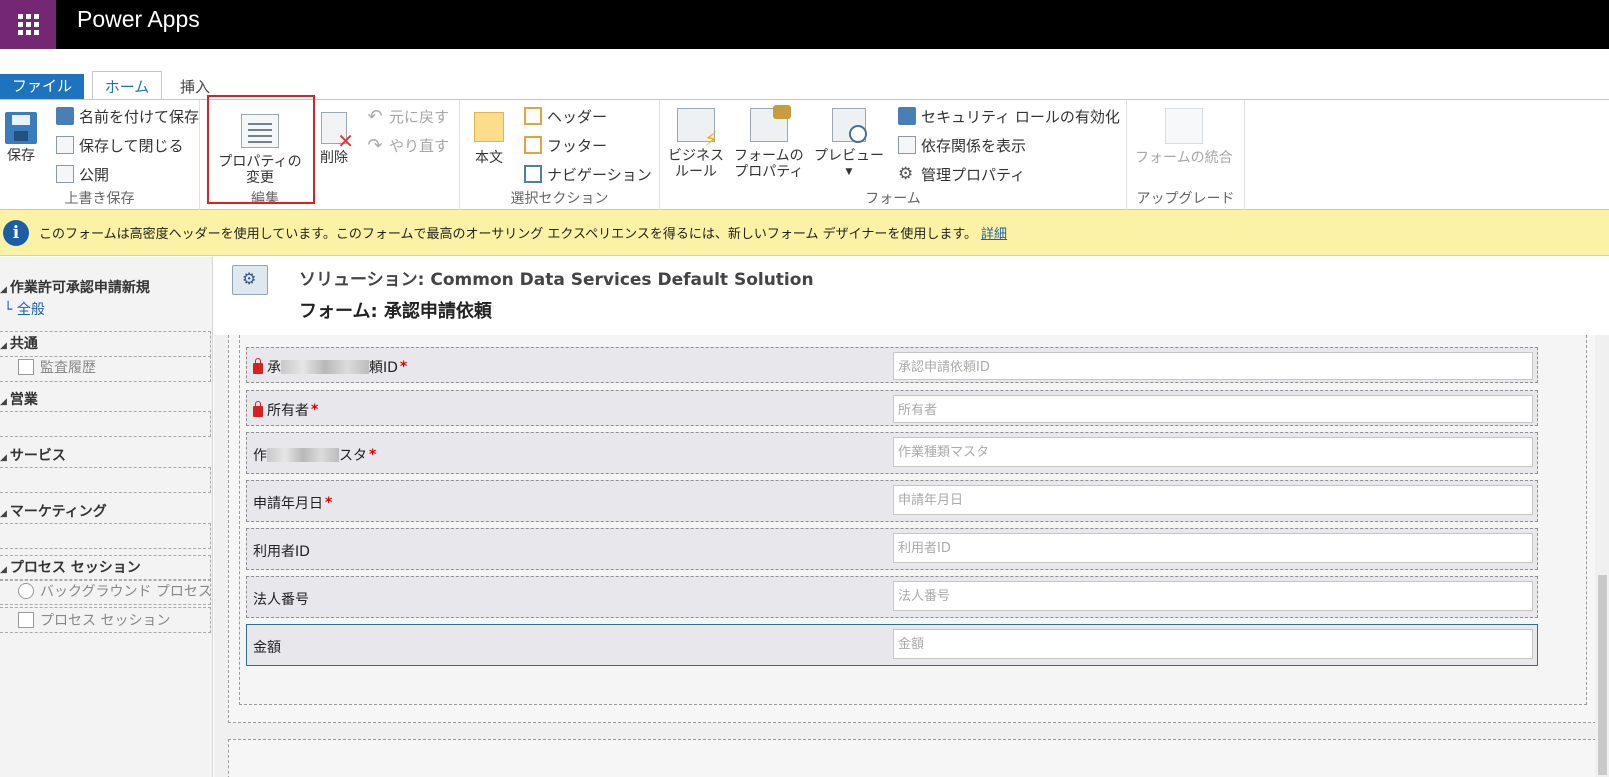 The width and height of the screenshot is (1609, 777). What do you see at coordinates (70, 567) in the screenshot?
I see `nav-group-process-session: ◢ プロセス セッション` at bounding box center [70, 567].